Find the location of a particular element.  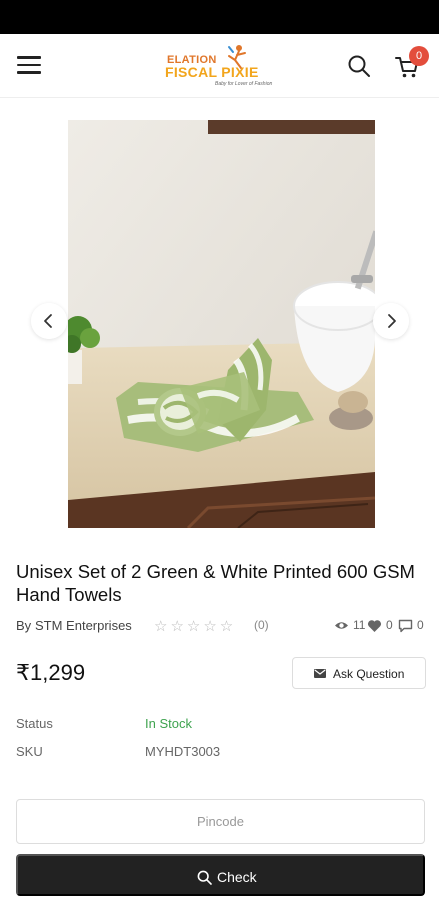

ask-question-button: Ask Question is located at coordinates (359, 673).